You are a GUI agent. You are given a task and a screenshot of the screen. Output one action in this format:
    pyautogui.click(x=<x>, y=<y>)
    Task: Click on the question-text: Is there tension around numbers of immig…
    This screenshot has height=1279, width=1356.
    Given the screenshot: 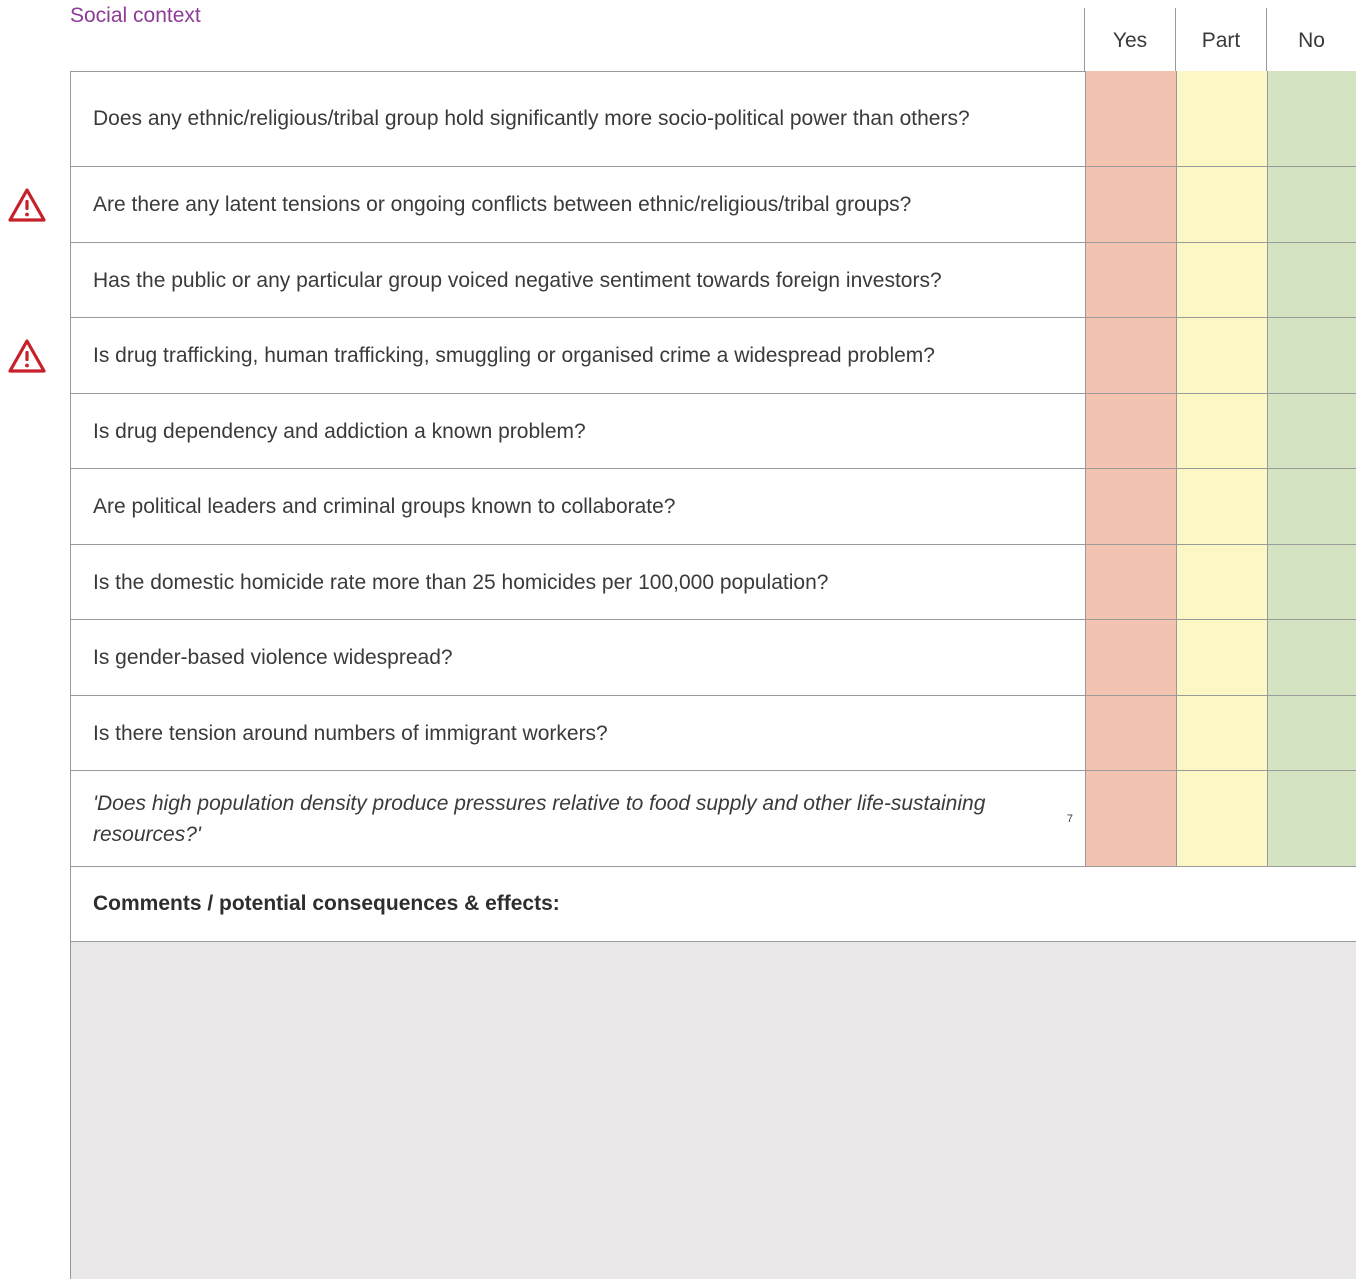 What is the action you would take?
    pyautogui.click(x=583, y=733)
    